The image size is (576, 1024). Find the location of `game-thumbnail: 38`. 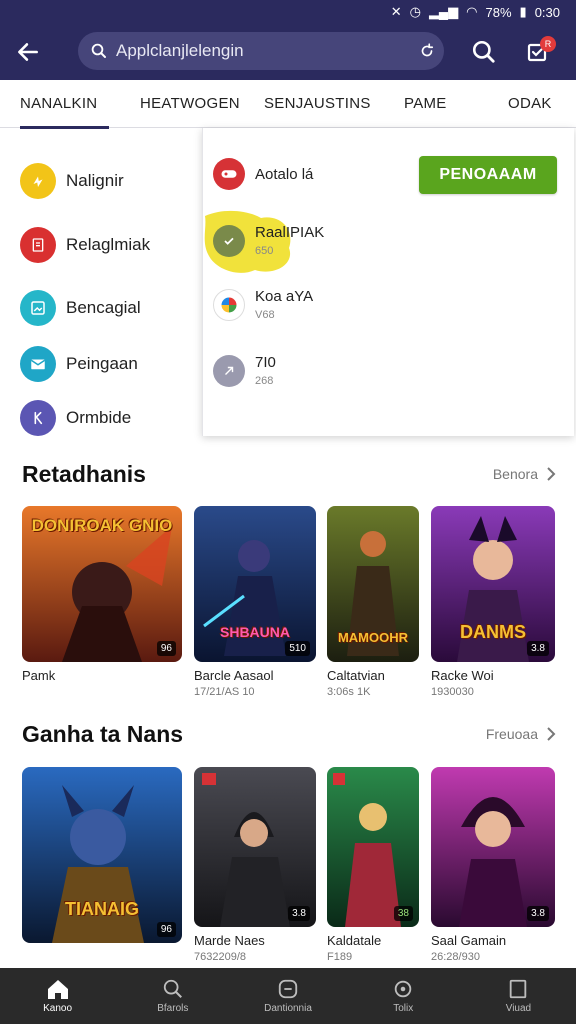

game-thumbnail: 38 is located at coordinates (373, 847).